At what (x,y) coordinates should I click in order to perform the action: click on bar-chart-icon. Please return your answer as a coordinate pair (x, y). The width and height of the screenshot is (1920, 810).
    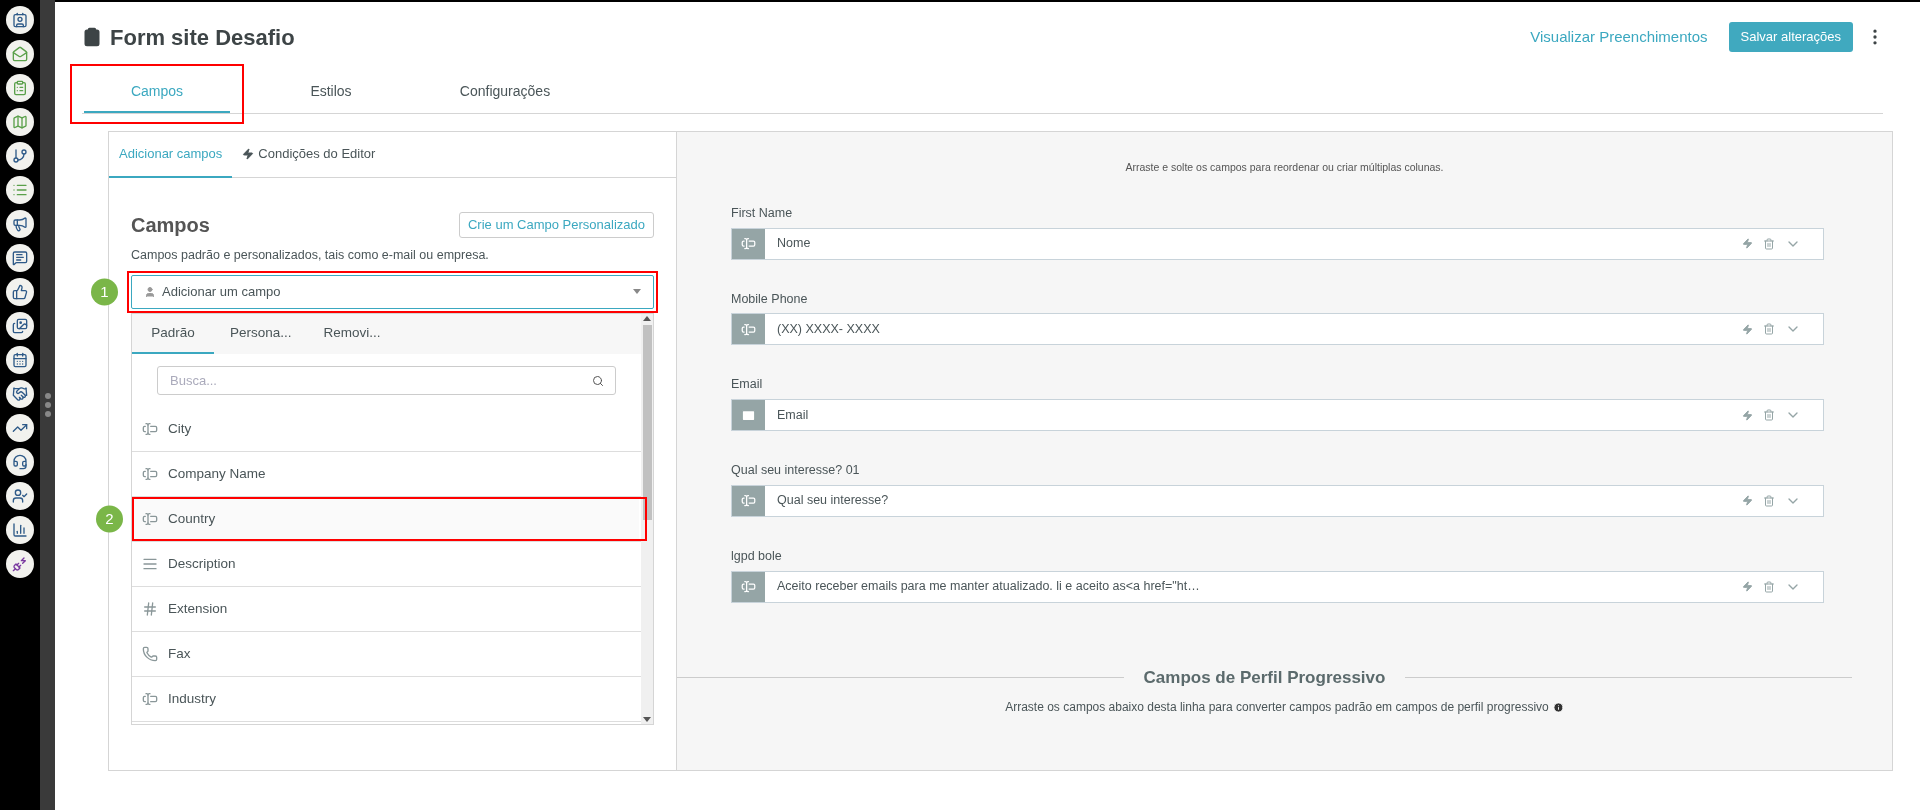
    Looking at the image, I should click on (20, 530).